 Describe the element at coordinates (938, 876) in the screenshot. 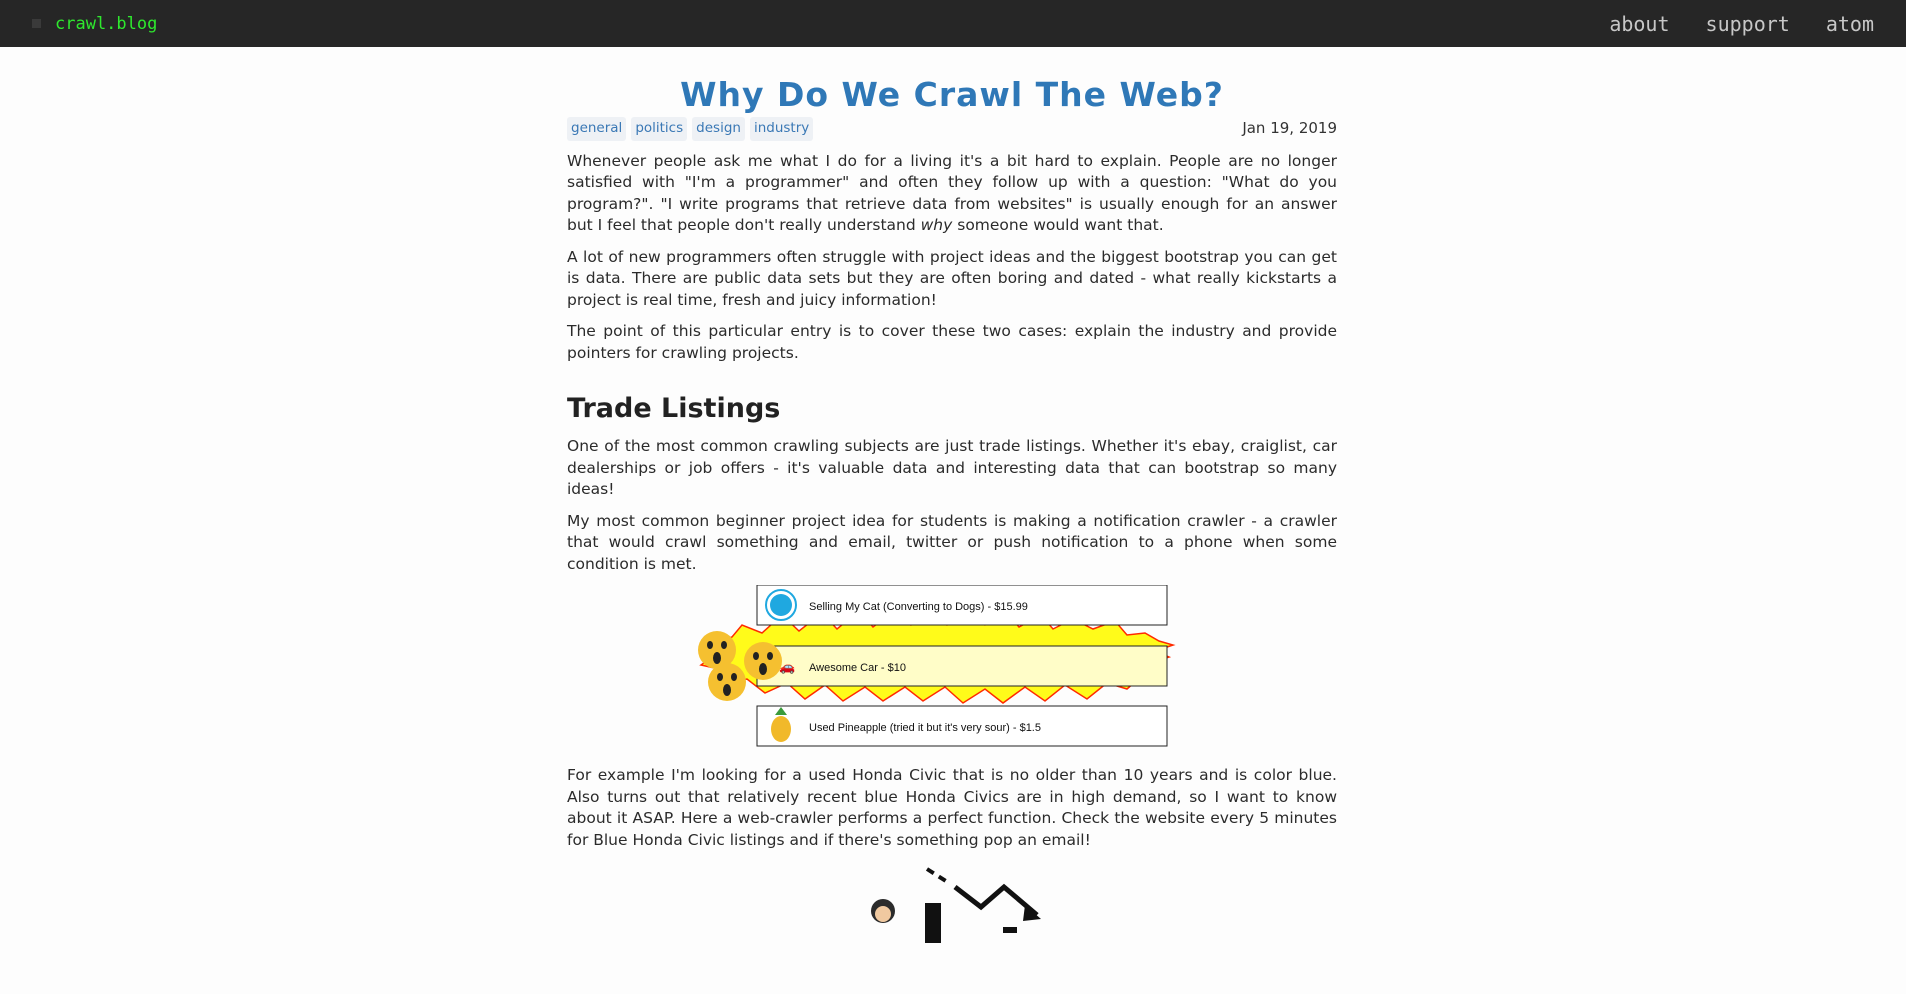

I see `dashed-arrow-icon` at that location.